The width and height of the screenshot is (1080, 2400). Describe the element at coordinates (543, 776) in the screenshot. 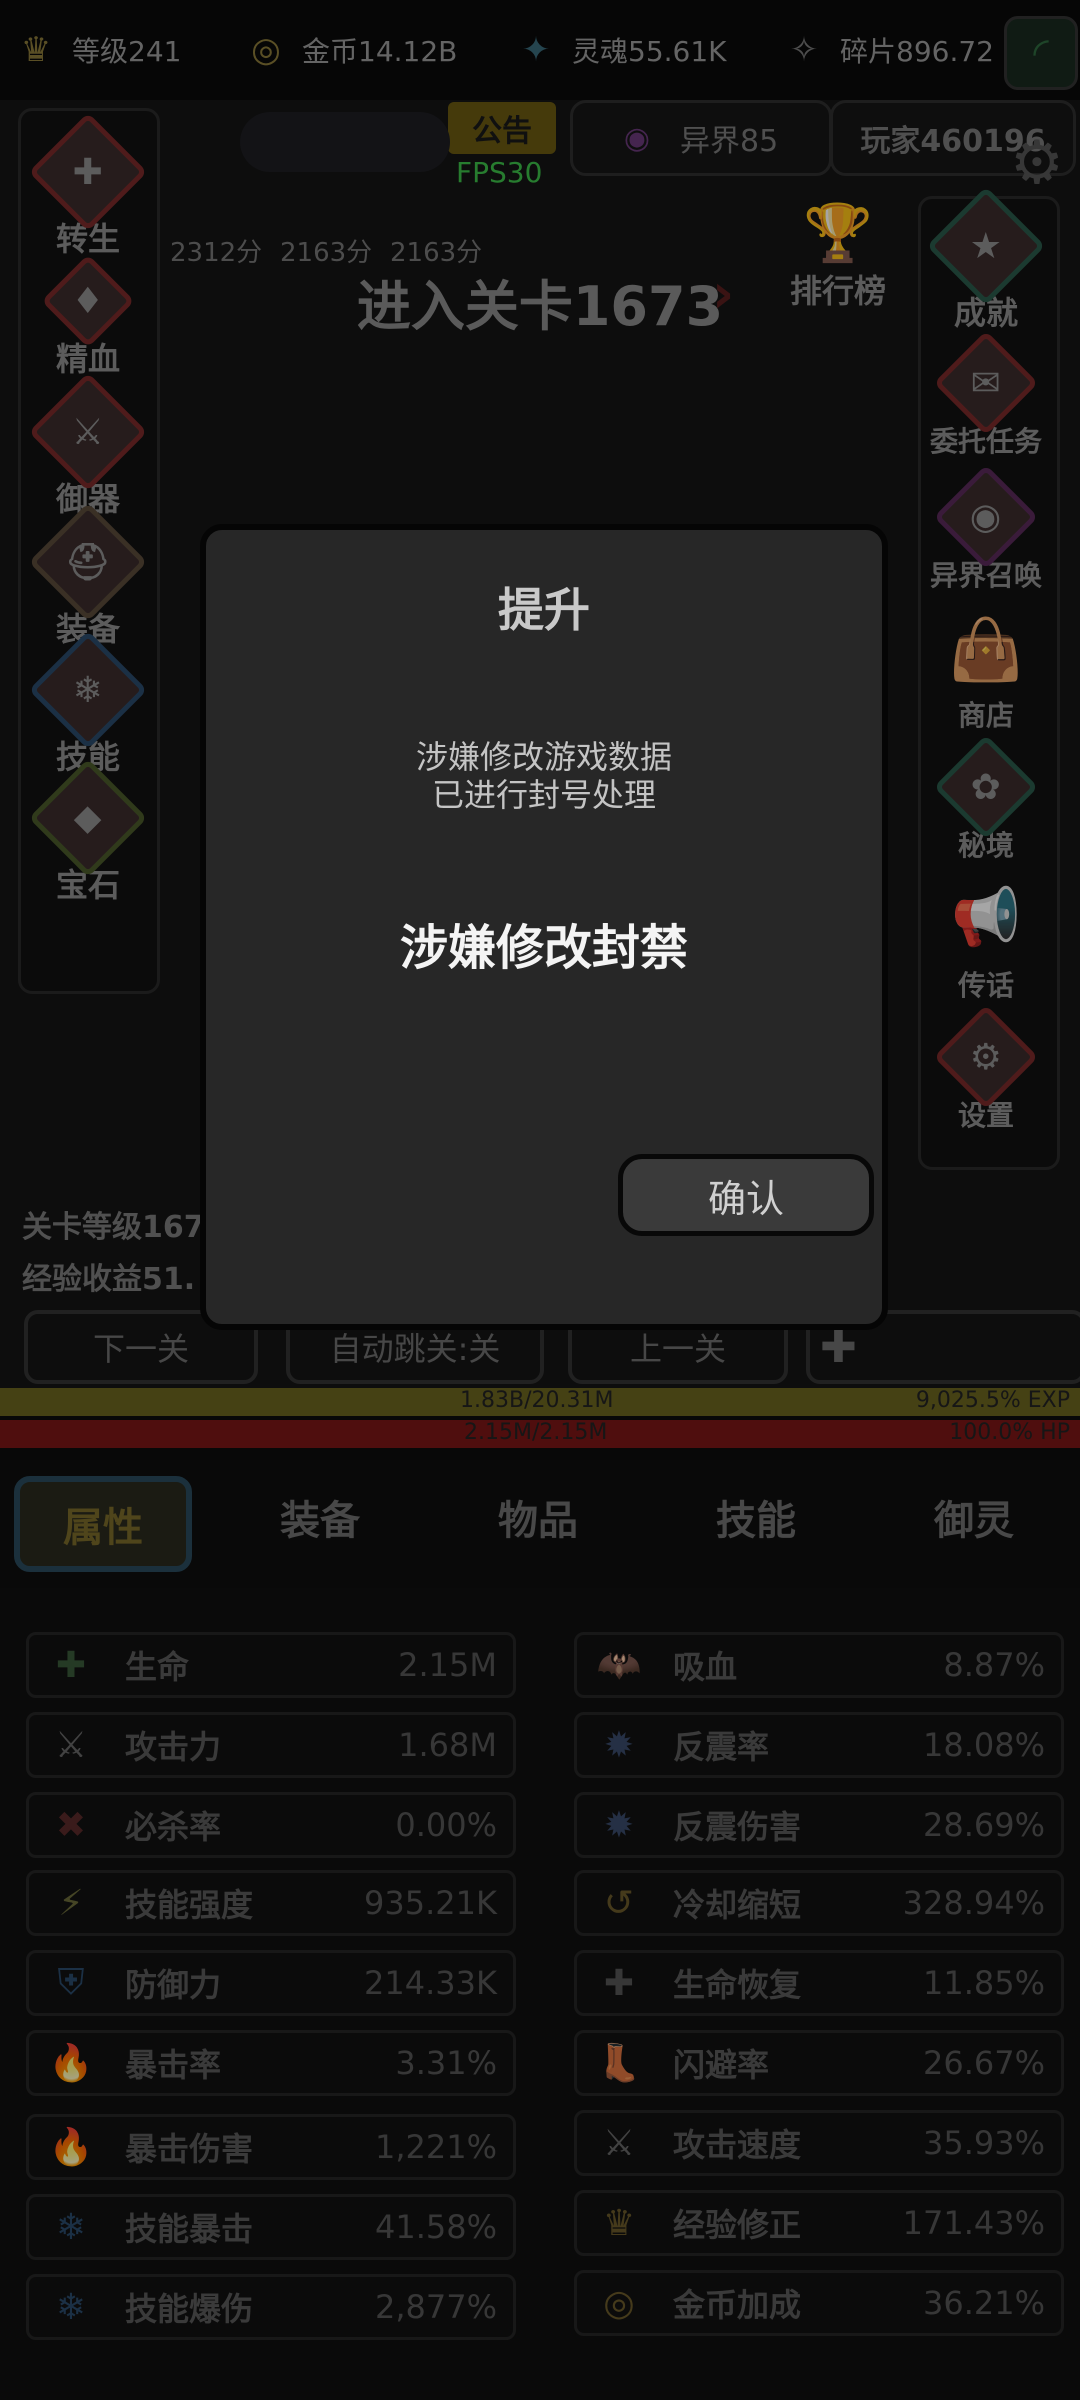

I see `dialog-message: 涉嫌修改游戏数据 已进行封号处理` at that location.